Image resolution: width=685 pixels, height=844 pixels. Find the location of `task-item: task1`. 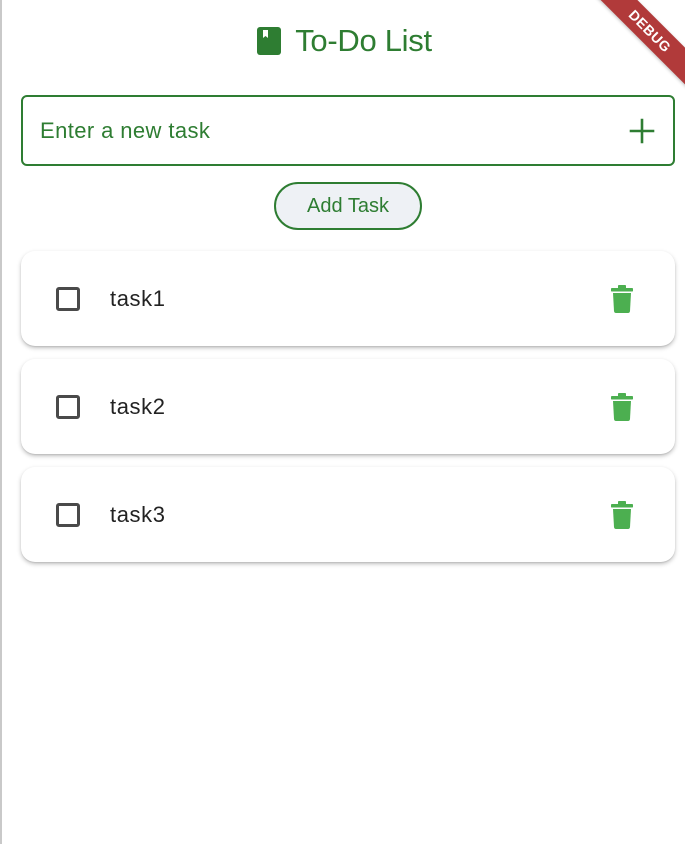

task-item: task1 is located at coordinates (348, 298).